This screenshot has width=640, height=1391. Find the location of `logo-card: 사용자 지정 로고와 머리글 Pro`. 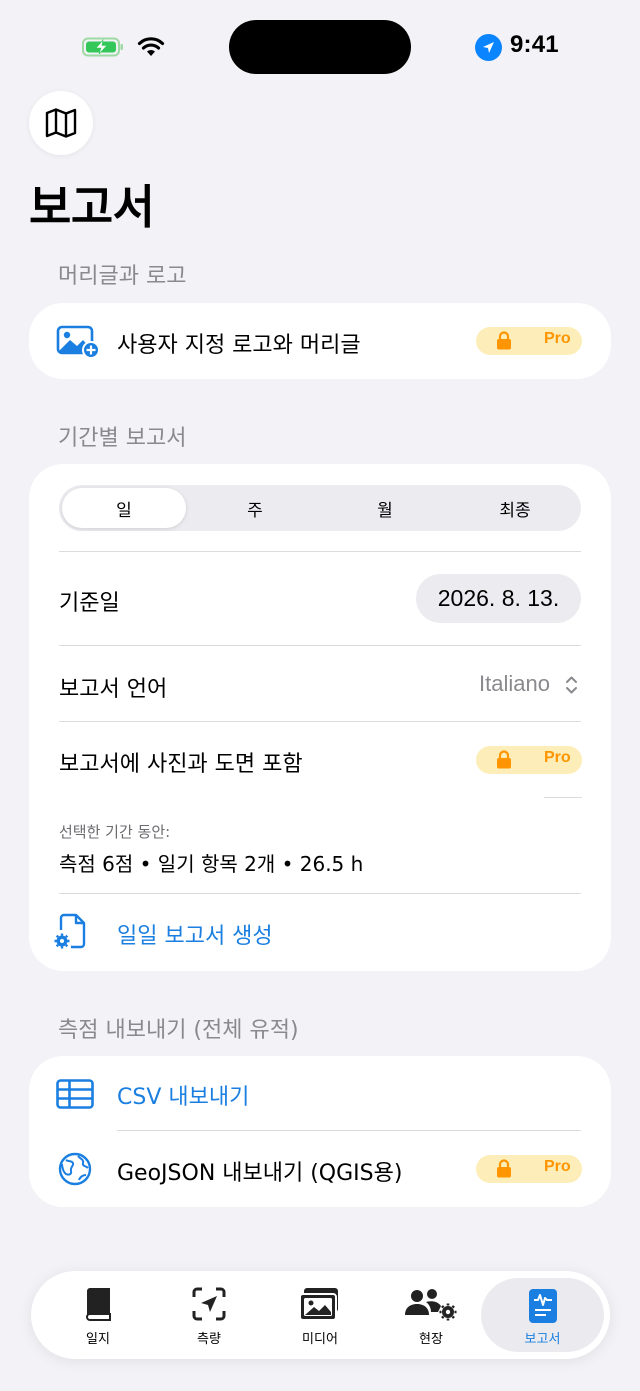

logo-card: 사용자 지정 로고와 머리글 Pro is located at coordinates (320, 341).